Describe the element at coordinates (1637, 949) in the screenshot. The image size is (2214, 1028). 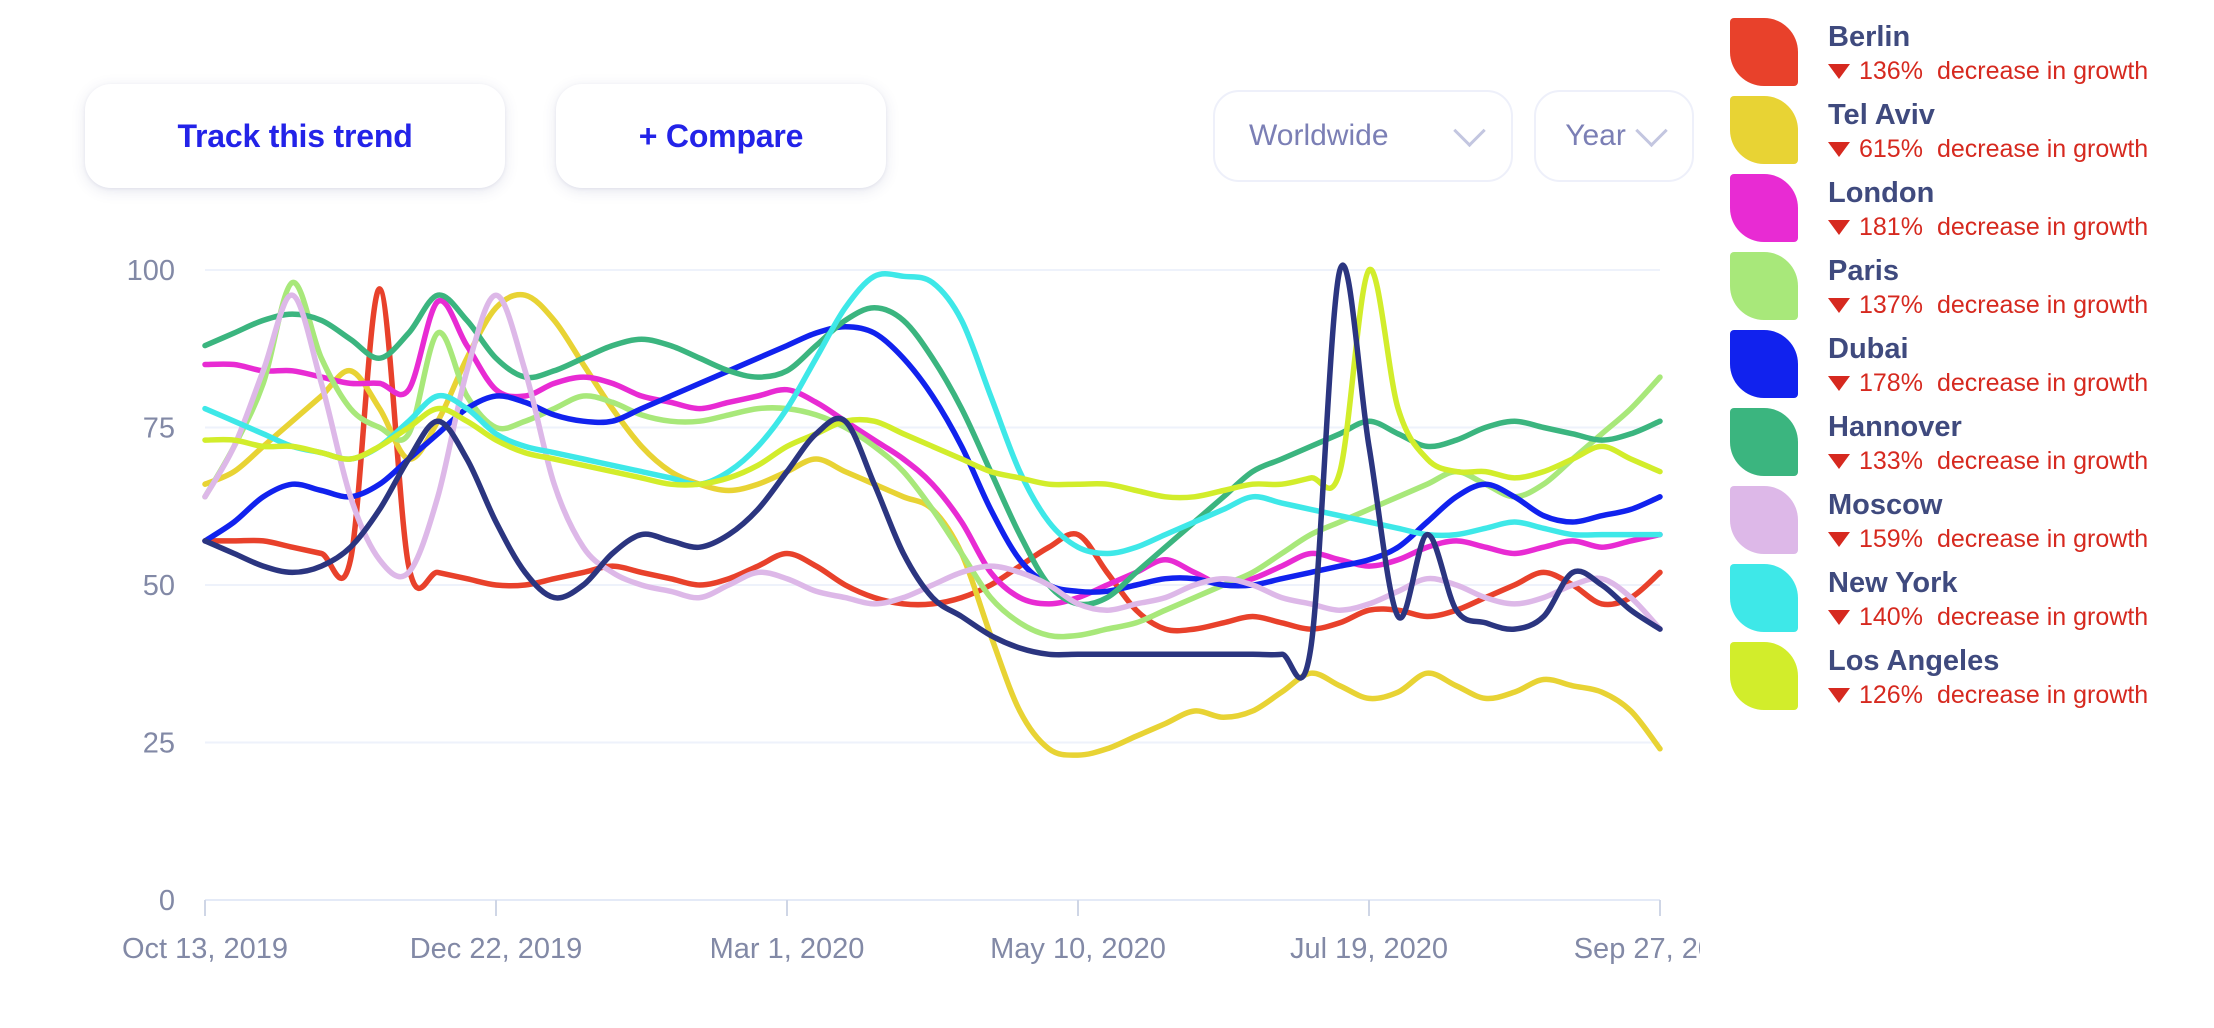
I see `x-axis-tick-label: Sep 27, 2020` at that location.